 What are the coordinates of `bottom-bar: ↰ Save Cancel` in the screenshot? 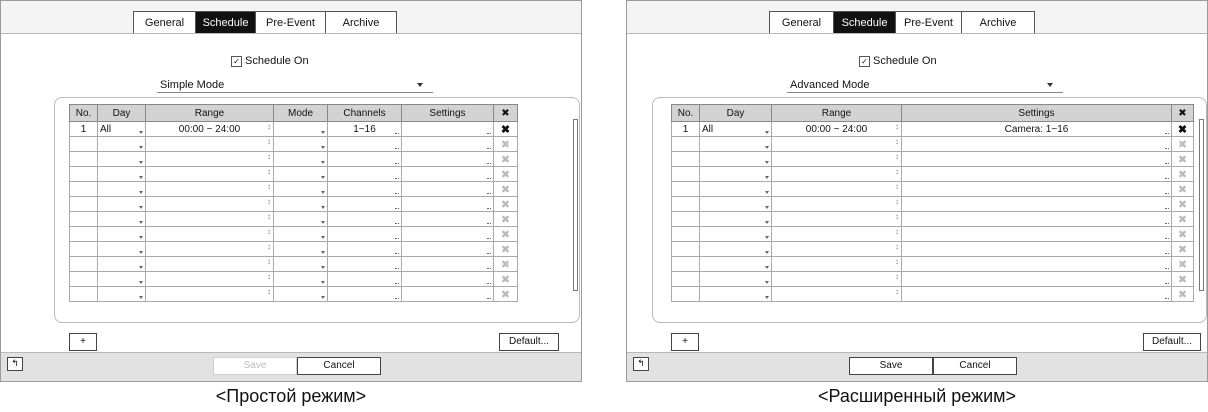 It's located at (291, 367).